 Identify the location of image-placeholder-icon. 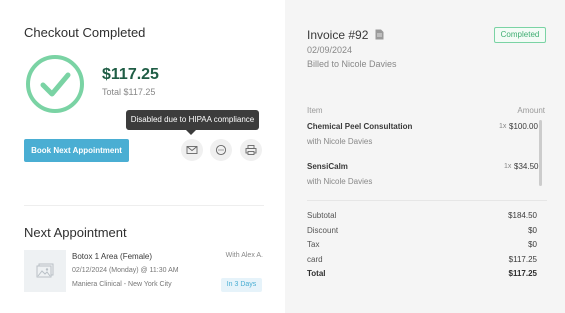
(45, 270).